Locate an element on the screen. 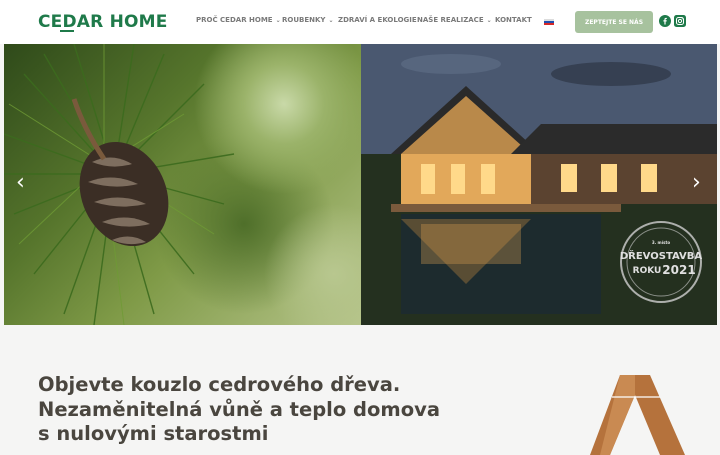  nav-label: NAŠE REALIZACE is located at coordinates (450, 20).